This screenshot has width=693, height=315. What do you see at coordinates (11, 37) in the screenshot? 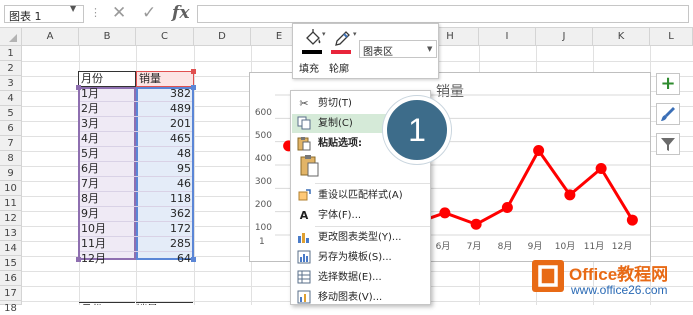
I see `select-all-corner` at bounding box center [11, 37].